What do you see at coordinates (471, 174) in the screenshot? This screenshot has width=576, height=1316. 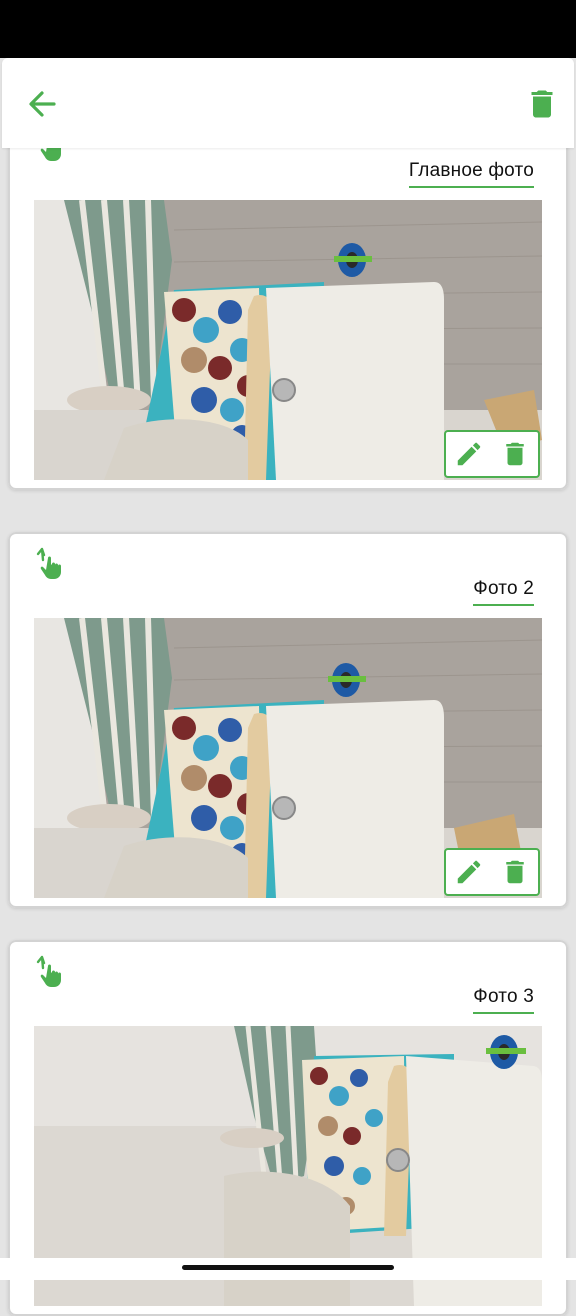 I see `photo-label: Главное фото` at bounding box center [471, 174].